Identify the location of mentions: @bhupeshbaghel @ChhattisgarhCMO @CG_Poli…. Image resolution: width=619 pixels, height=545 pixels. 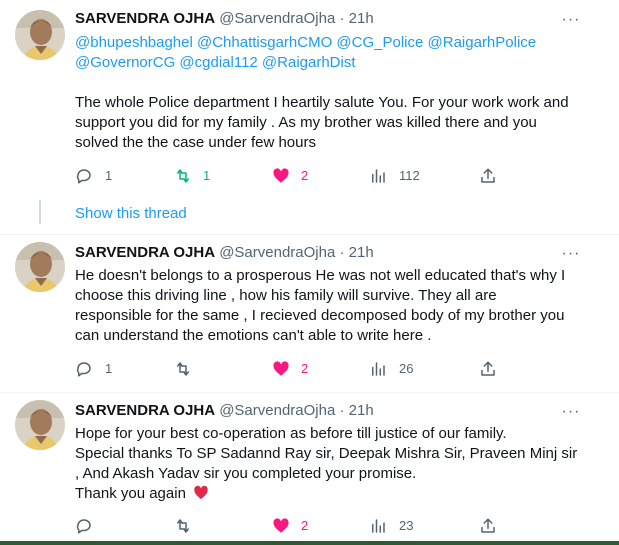
(335, 53).